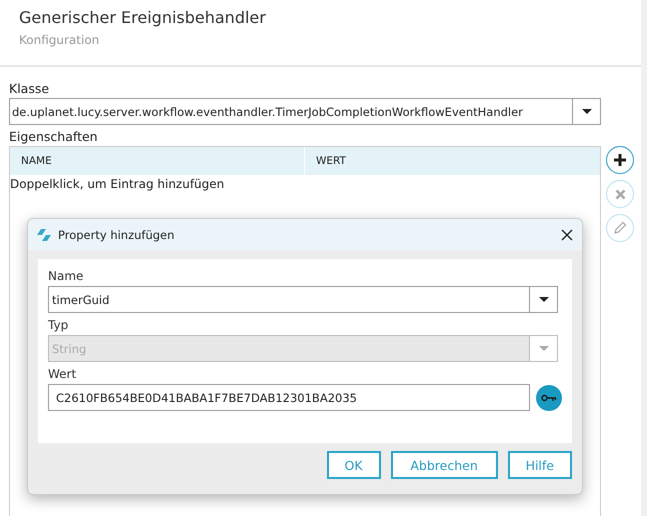  I want to click on class-dropdown: de.uplanet.lucy.server.workflow.eventhandler.TimerJobCompletionWorkflowEventHandler, so click(305, 111).